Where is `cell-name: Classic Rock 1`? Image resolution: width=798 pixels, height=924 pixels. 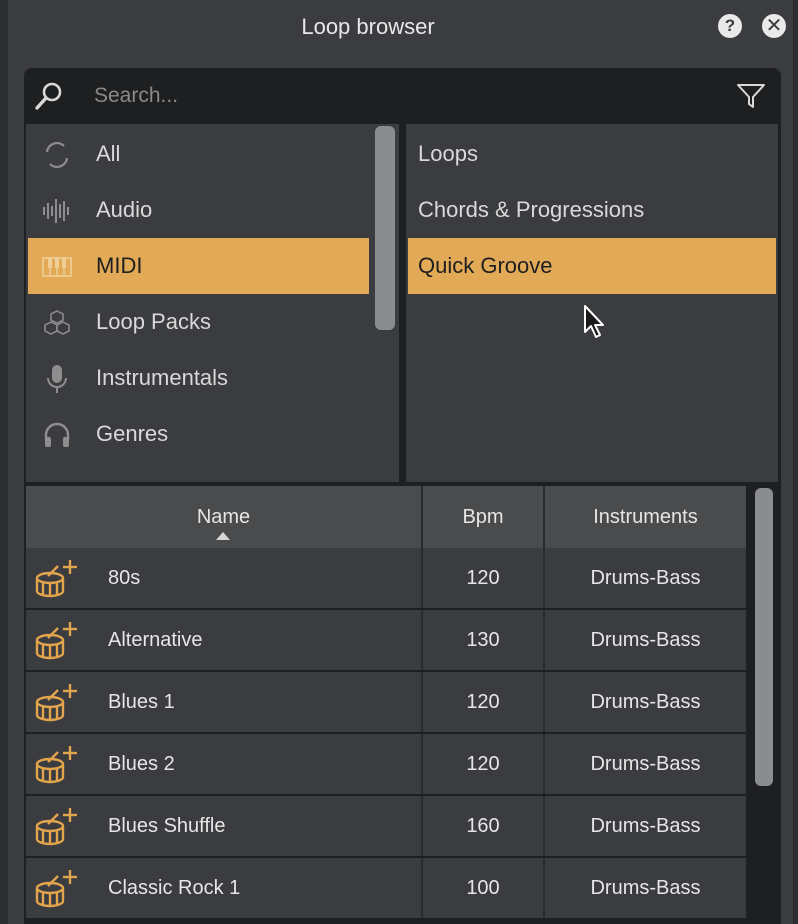
cell-name: Classic Rock 1 is located at coordinates (224, 888).